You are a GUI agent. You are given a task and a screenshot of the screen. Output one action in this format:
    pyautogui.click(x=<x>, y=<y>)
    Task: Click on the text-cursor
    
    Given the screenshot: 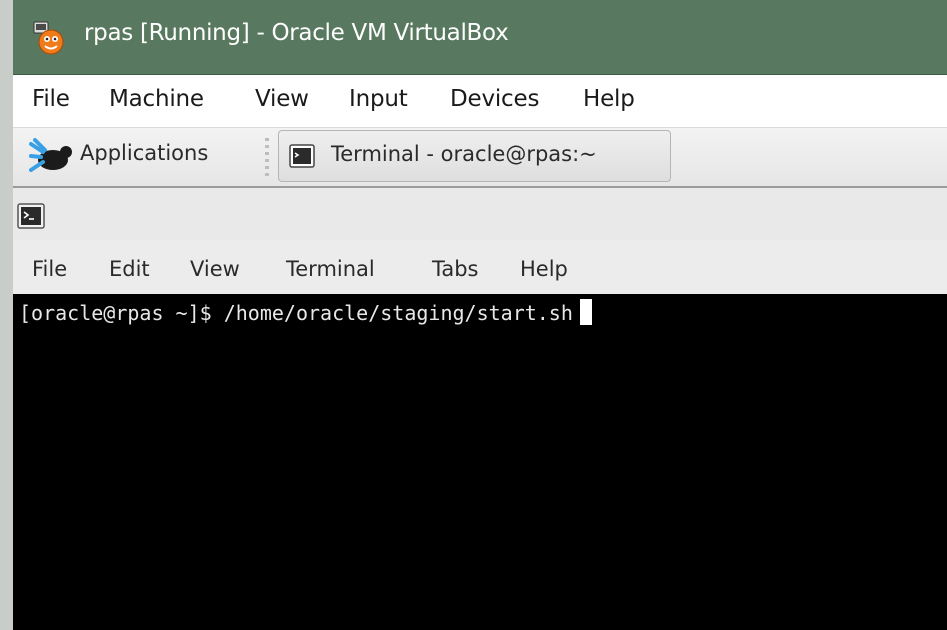 What is the action you would take?
    pyautogui.click(x=585, y=312)
    